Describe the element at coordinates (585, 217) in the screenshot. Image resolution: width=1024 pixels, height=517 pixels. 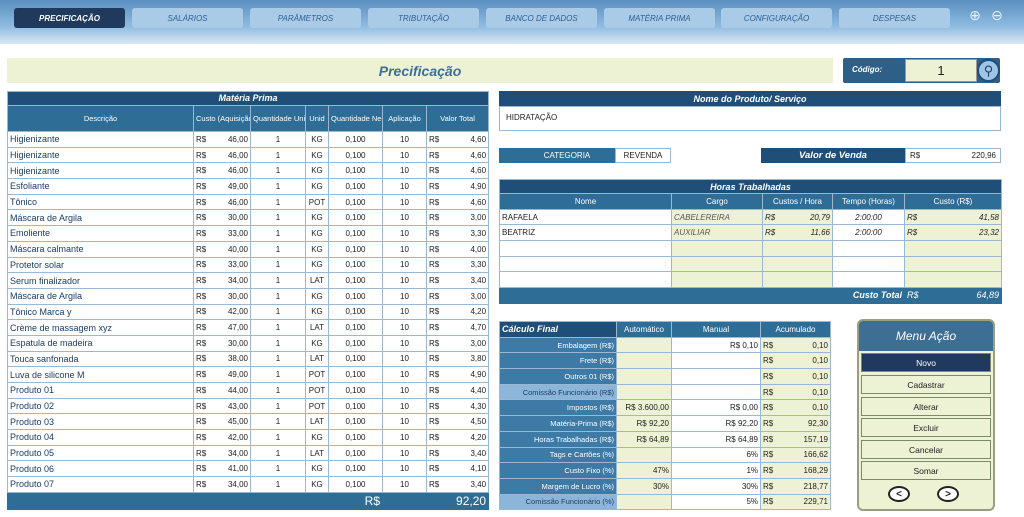
I see `horas-nome: RAFAELA` at that location.